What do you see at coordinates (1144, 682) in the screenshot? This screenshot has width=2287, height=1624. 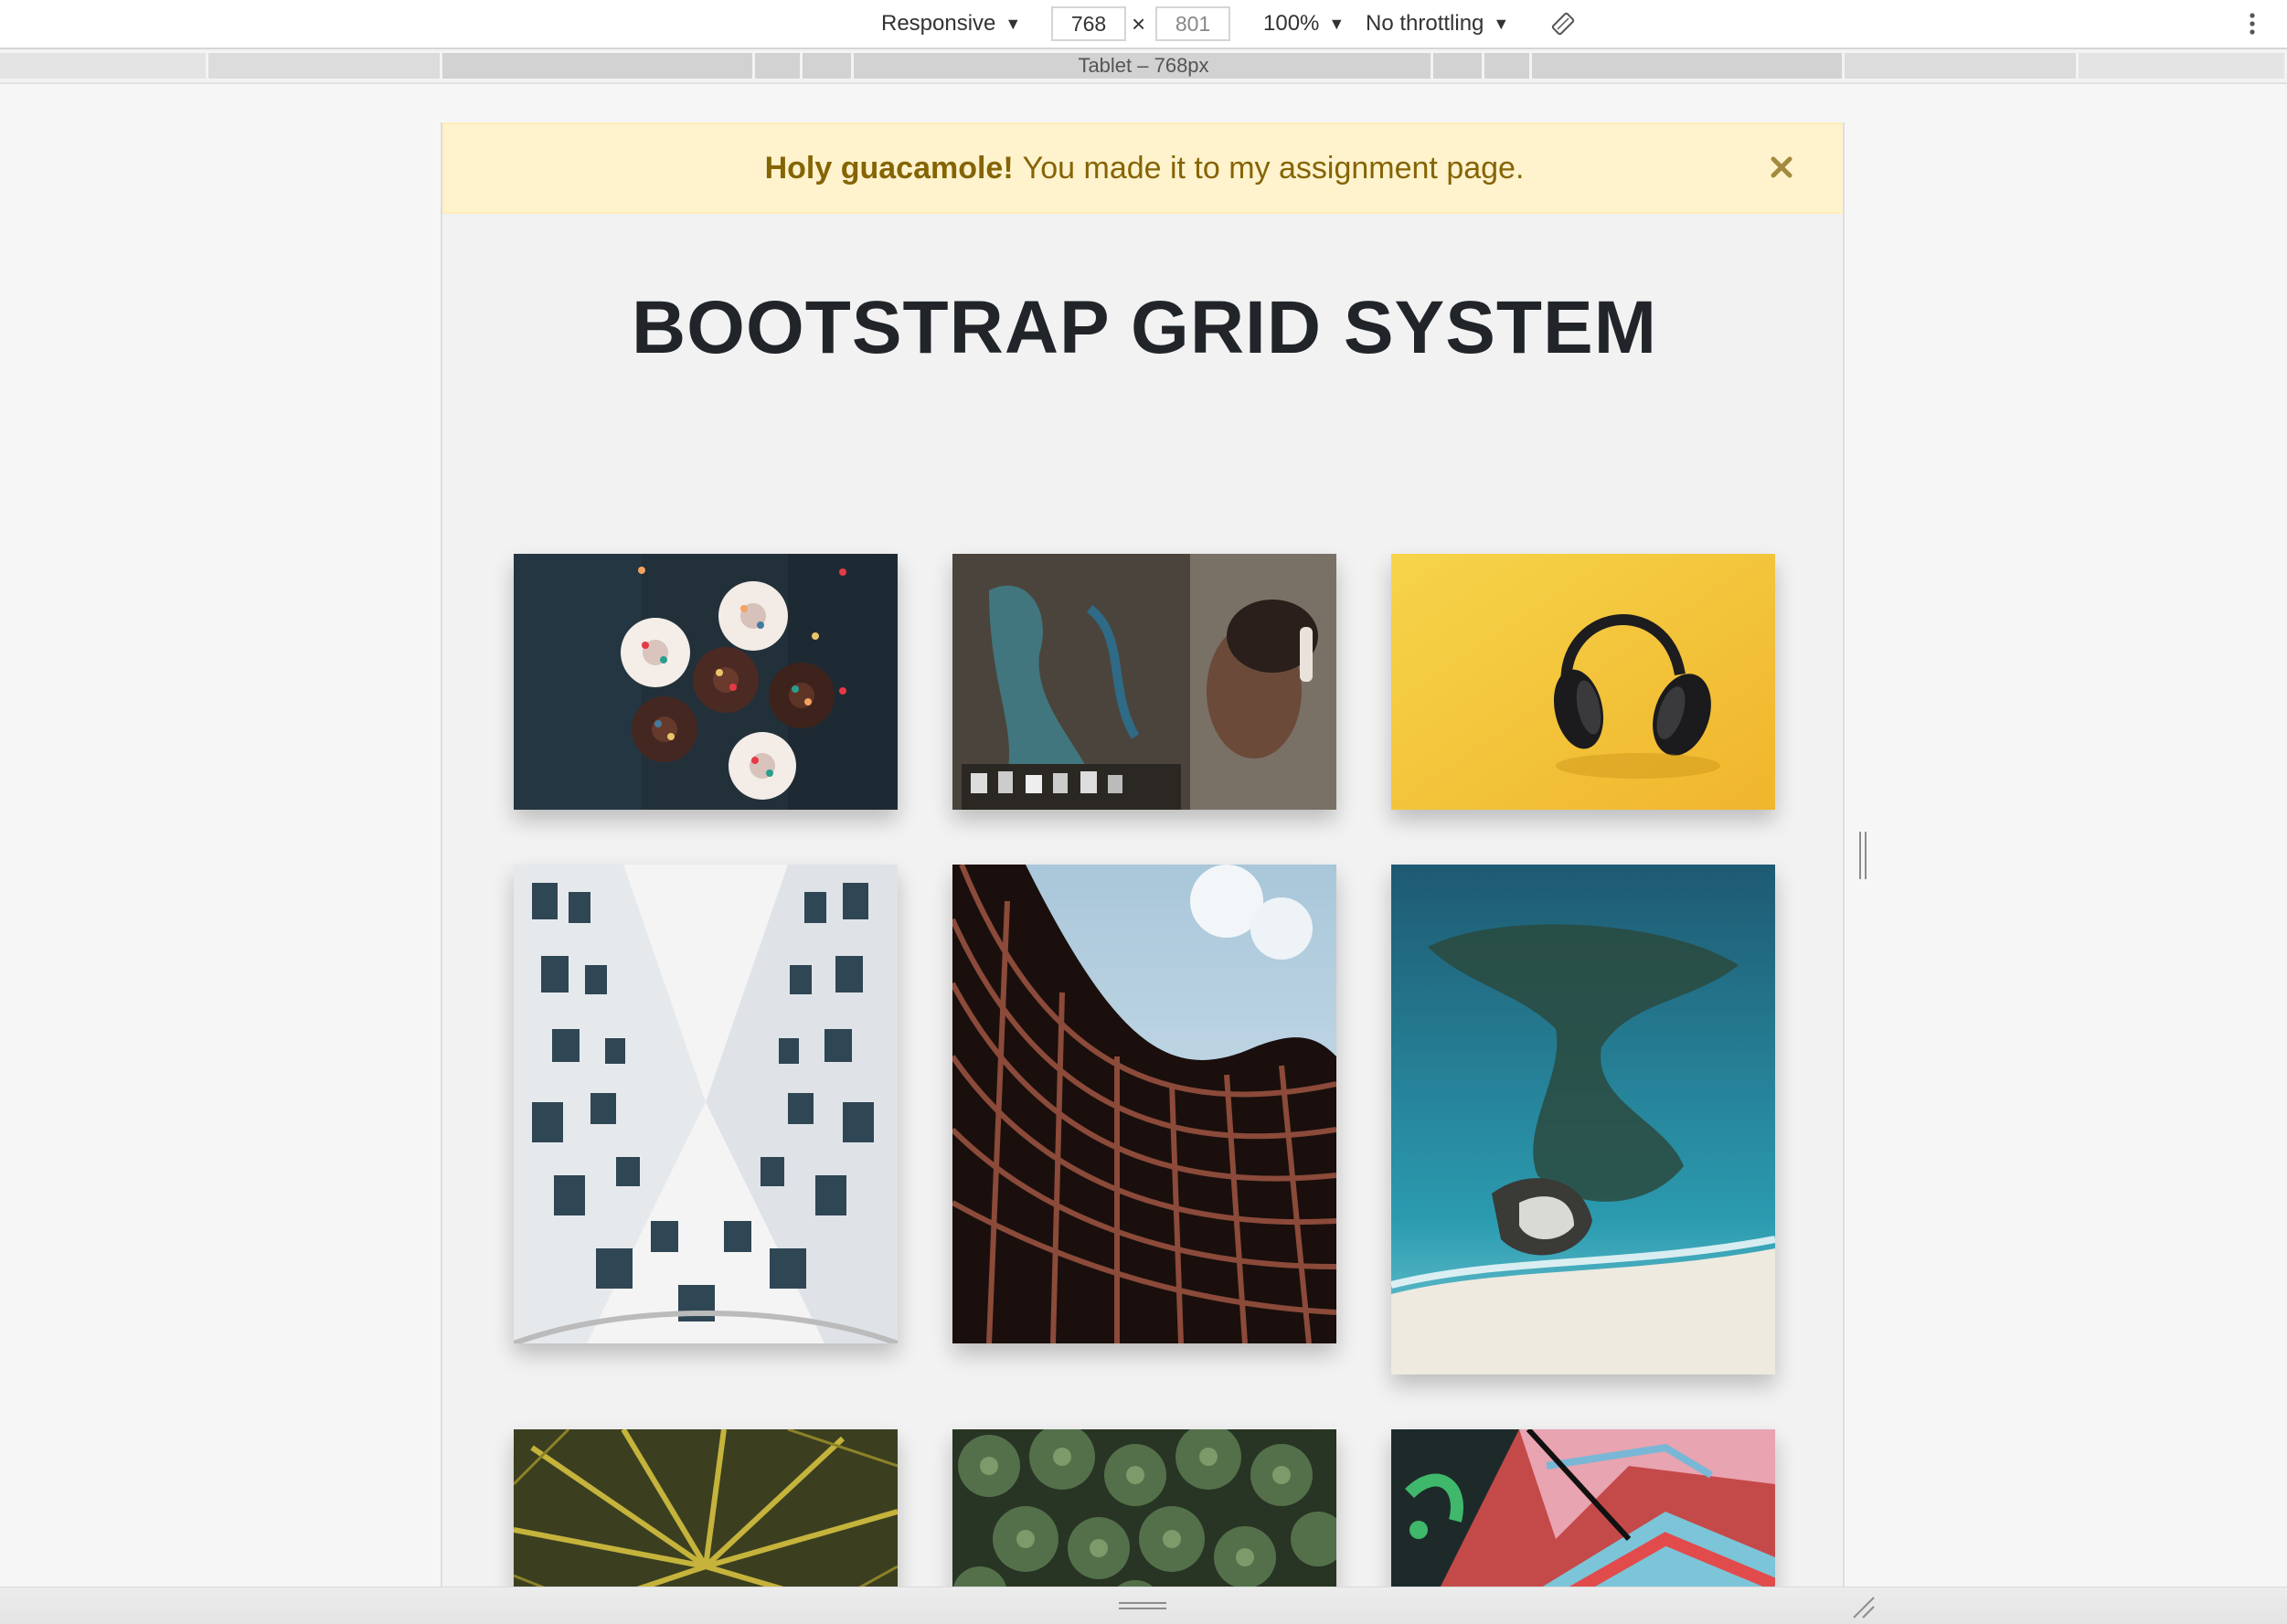 I see `graffiti-girl-headphones-photo` at bounding box center [1144, 682].